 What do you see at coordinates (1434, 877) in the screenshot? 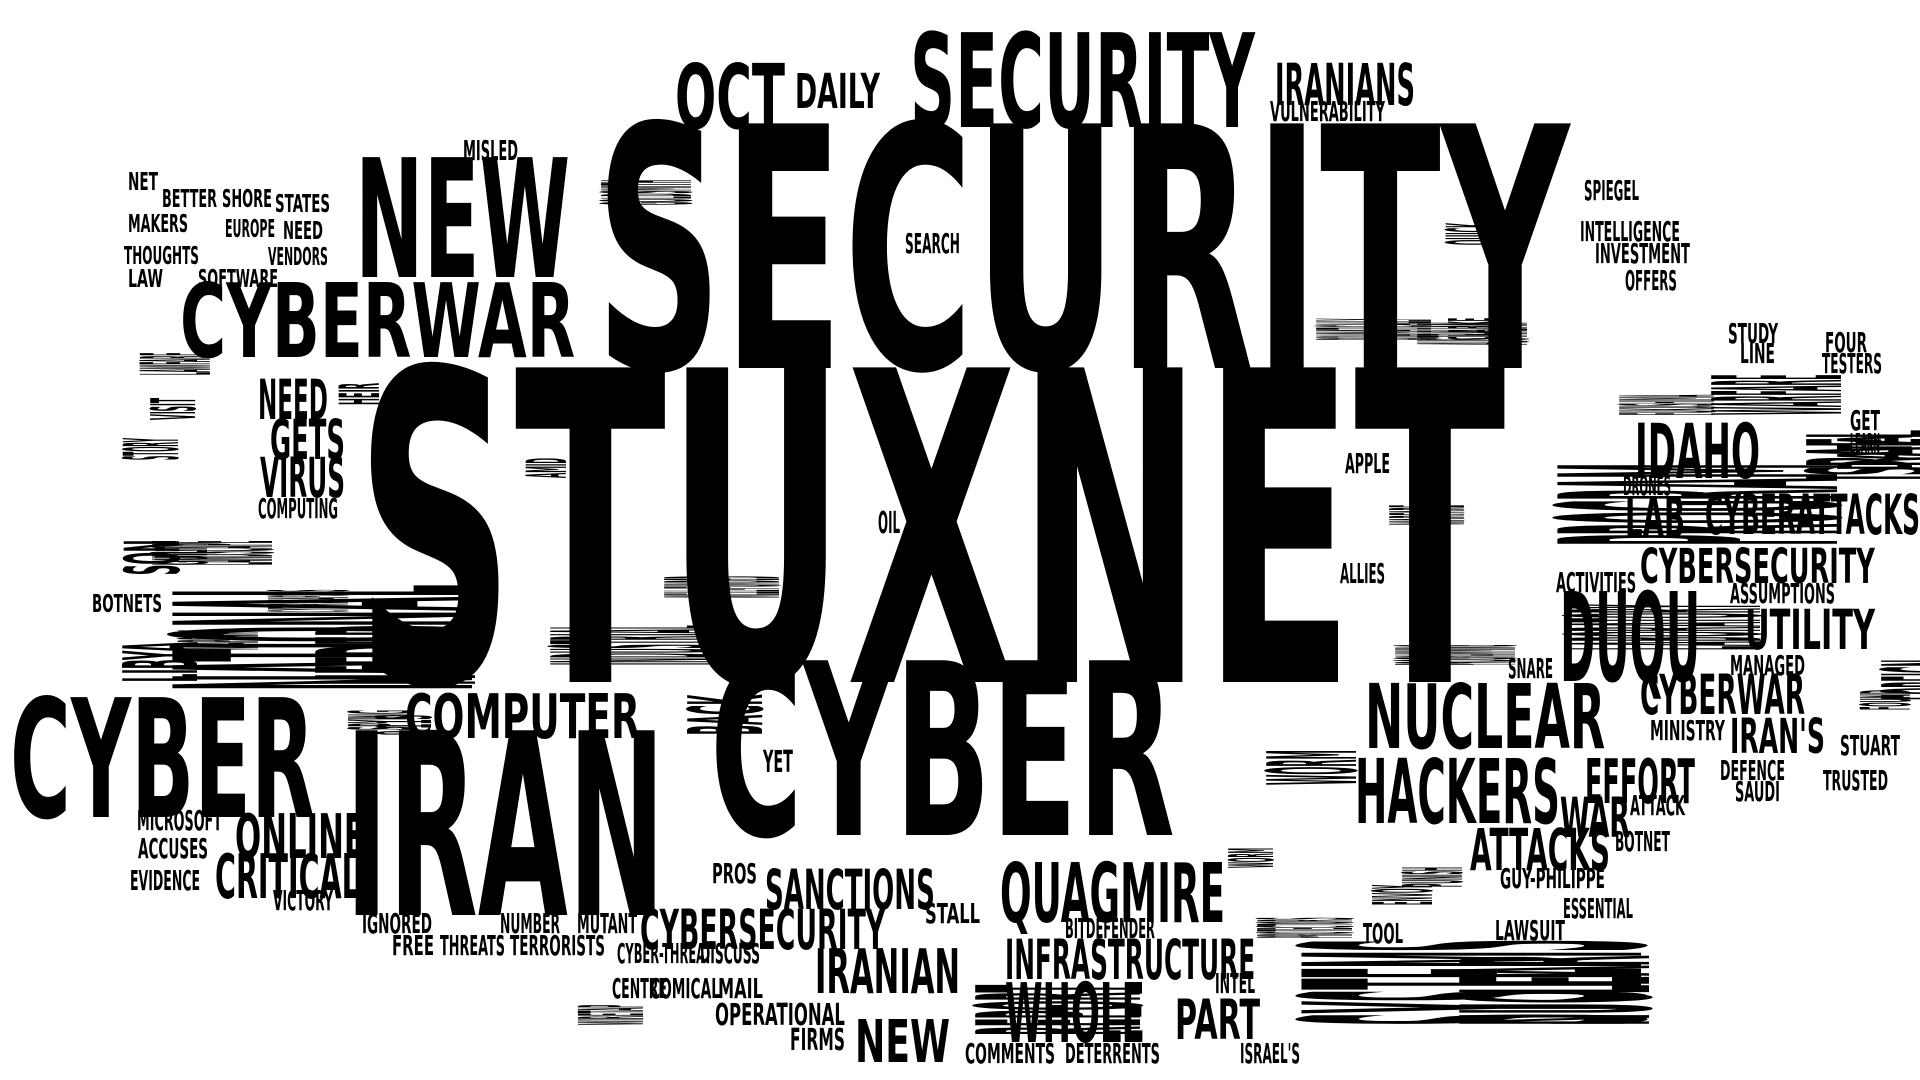
I see `word-punish-147: PUNISH` at bounding box center [1434, 877].